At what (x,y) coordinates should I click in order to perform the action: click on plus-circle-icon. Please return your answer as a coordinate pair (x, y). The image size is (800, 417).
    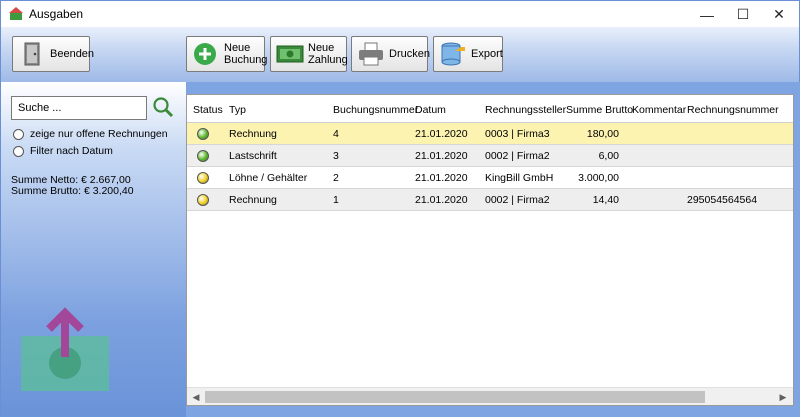
    Looking at the image, I should click on (205, 54).